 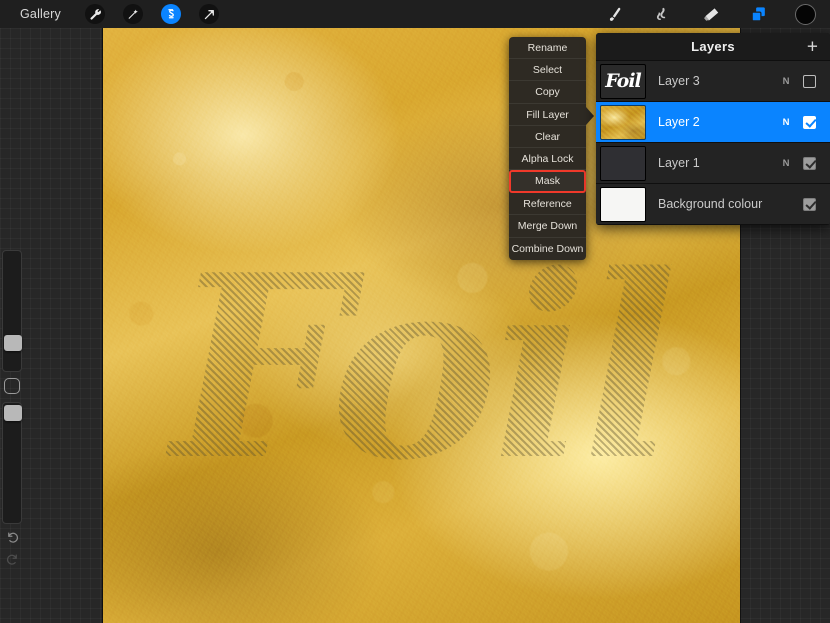 I want to click on layer-row: Layer 2 N, so click(x=713, y=122).